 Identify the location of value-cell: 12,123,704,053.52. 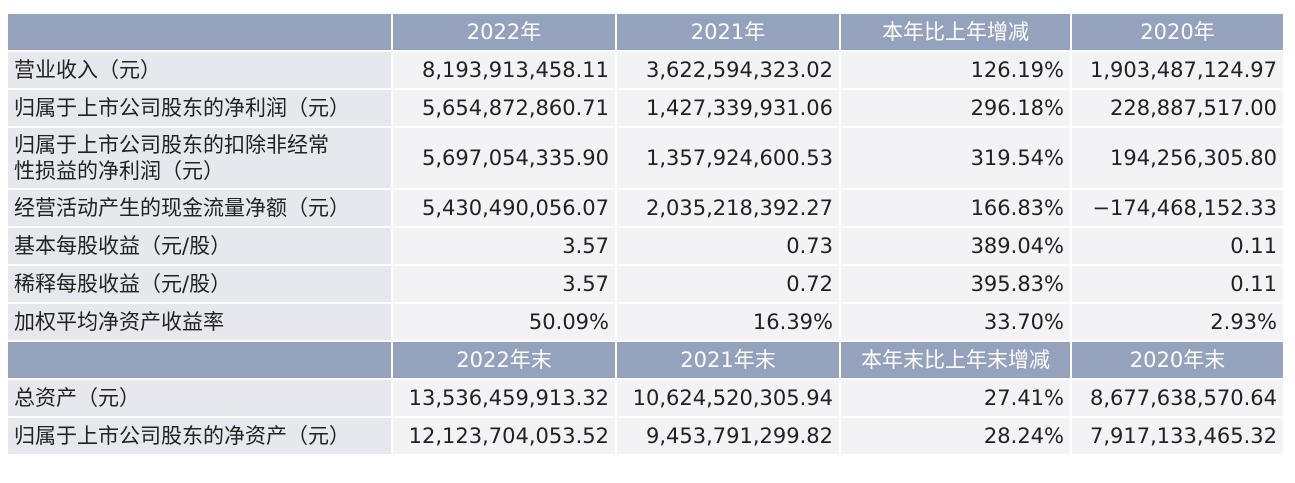
(504, 436).